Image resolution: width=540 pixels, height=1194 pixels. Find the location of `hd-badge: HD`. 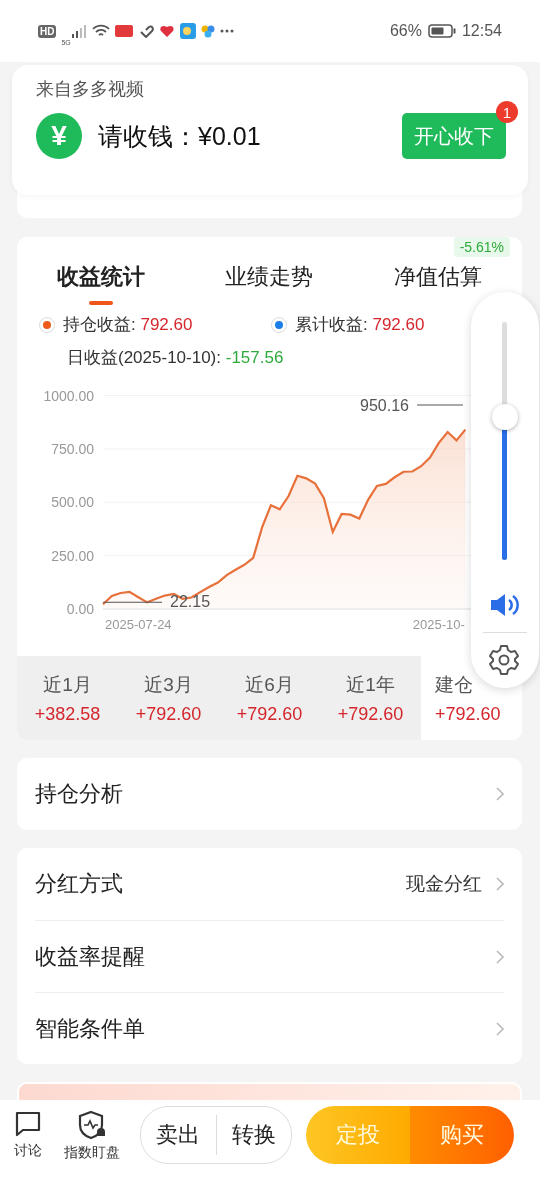

hd-badge: HD is located at coordinates (47, 31).